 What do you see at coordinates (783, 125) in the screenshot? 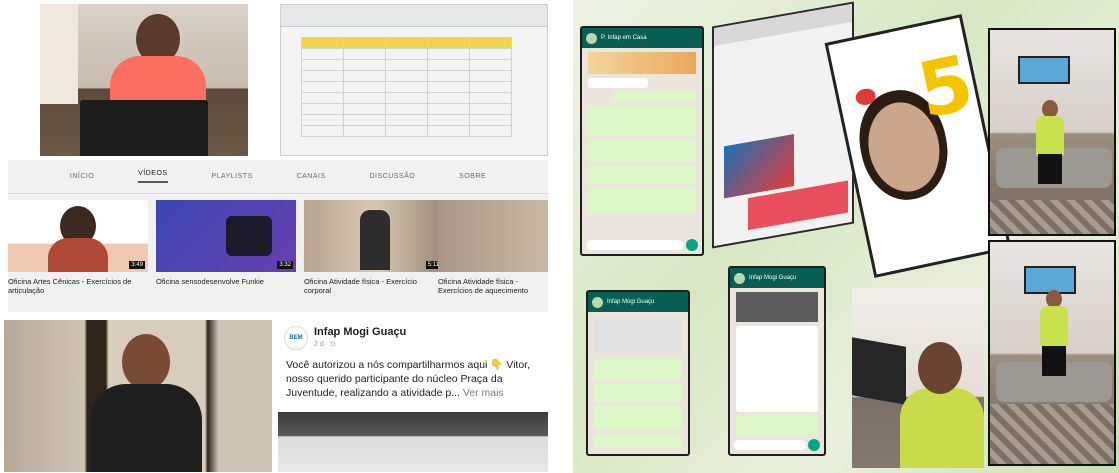
I see `laptop-screen-photo` at bounding box center [783, 125].